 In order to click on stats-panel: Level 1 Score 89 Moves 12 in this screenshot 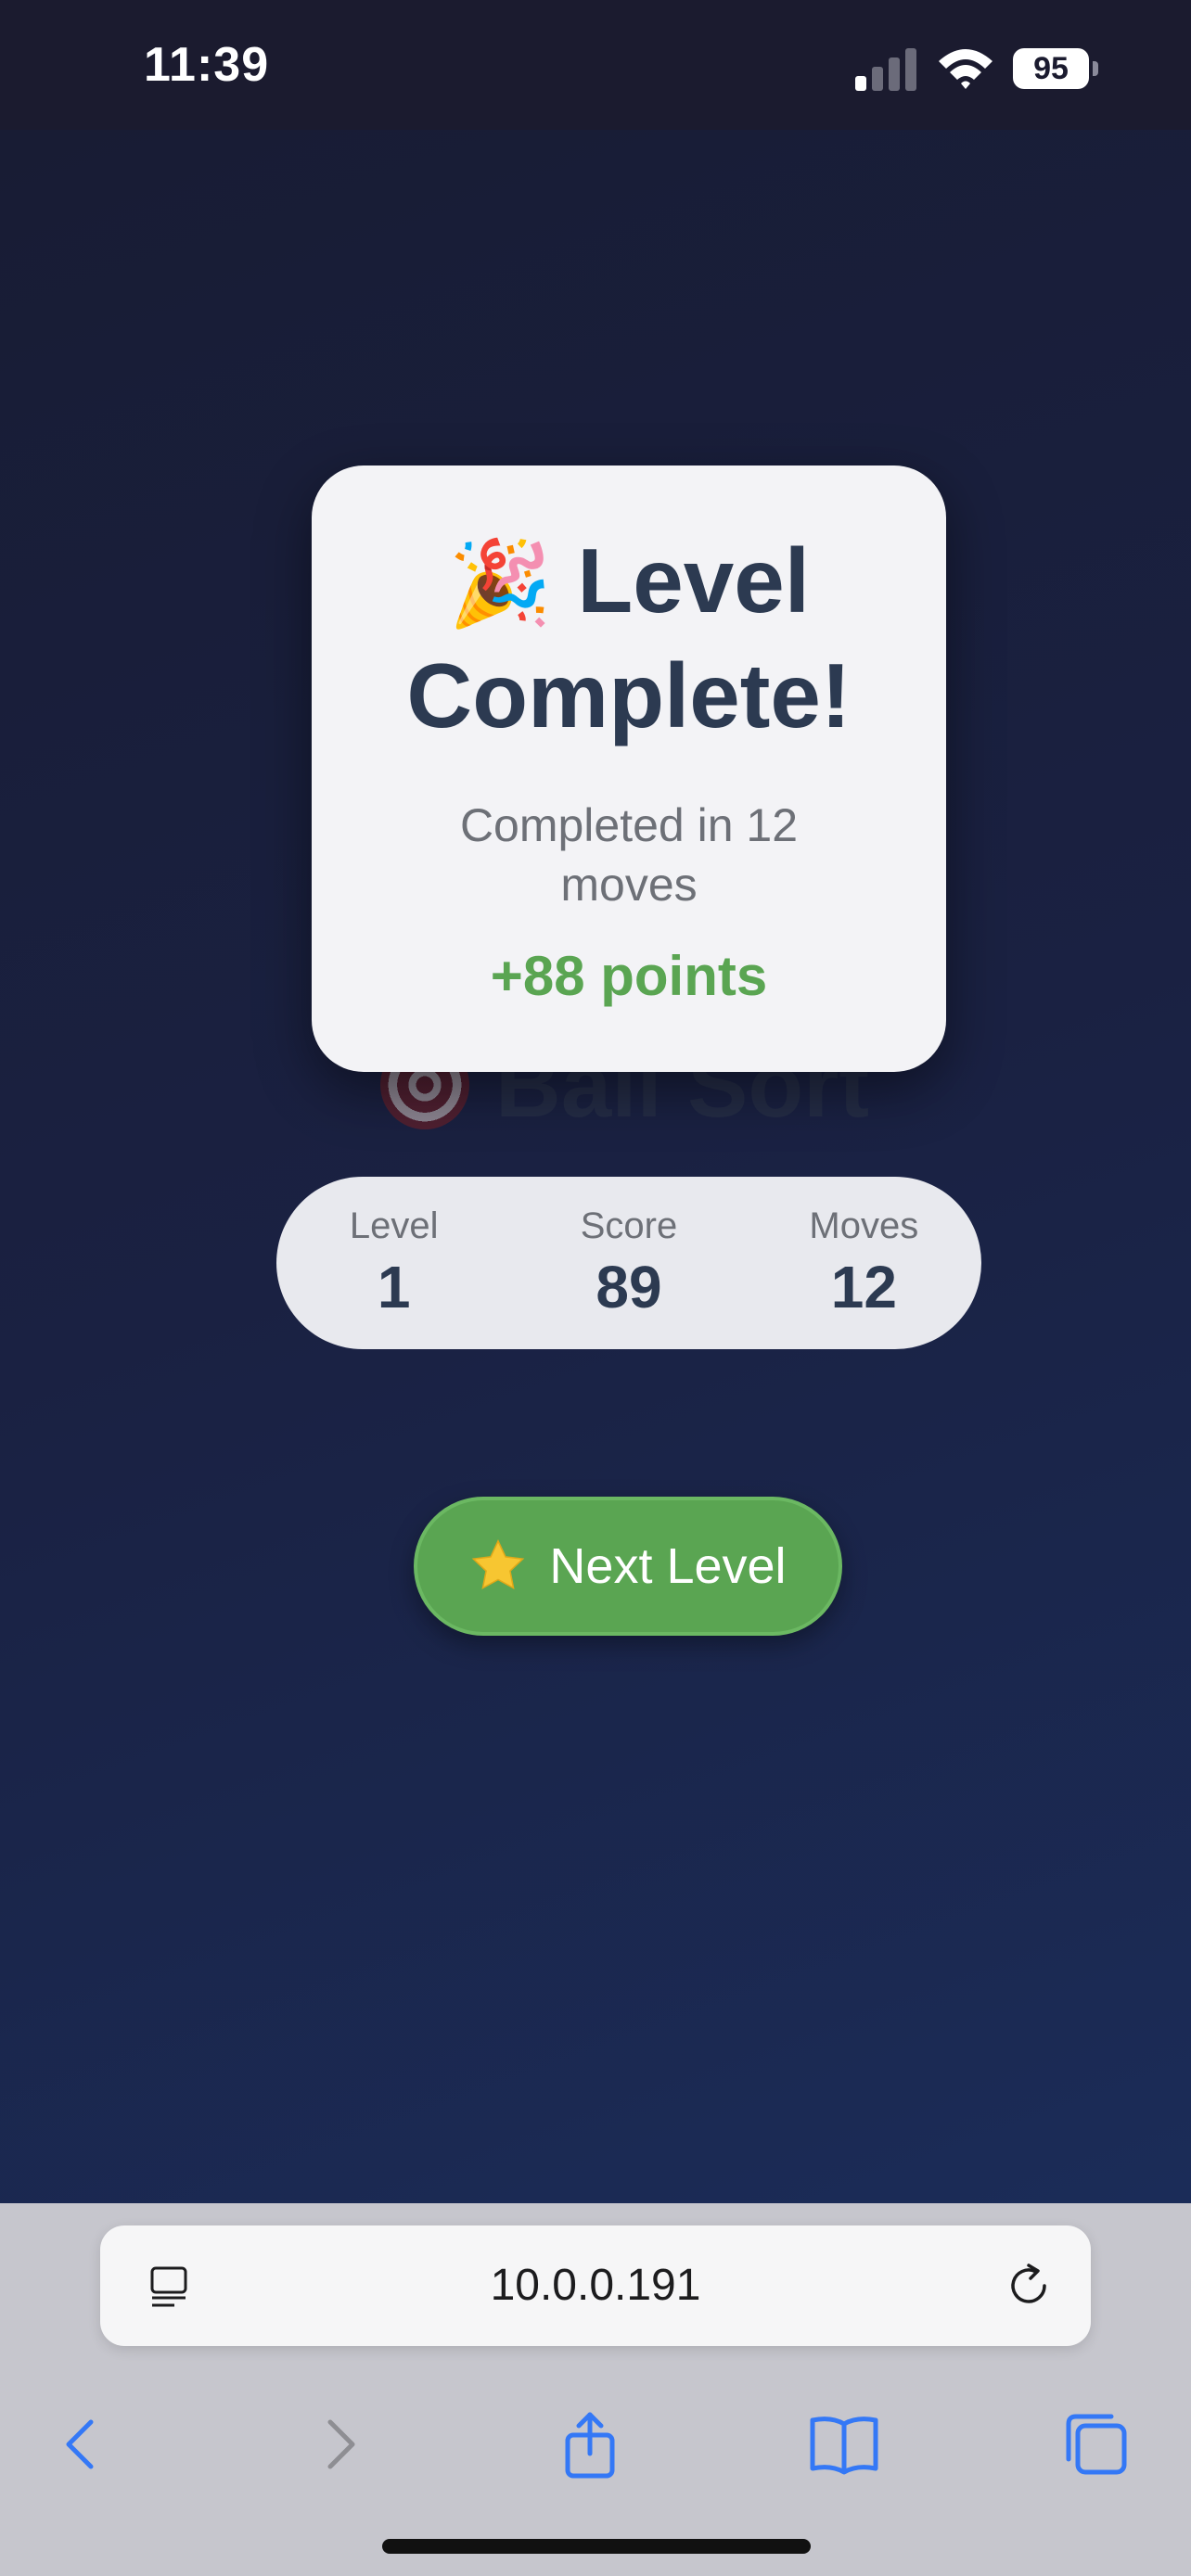, I will do `click(628, 1263)`.